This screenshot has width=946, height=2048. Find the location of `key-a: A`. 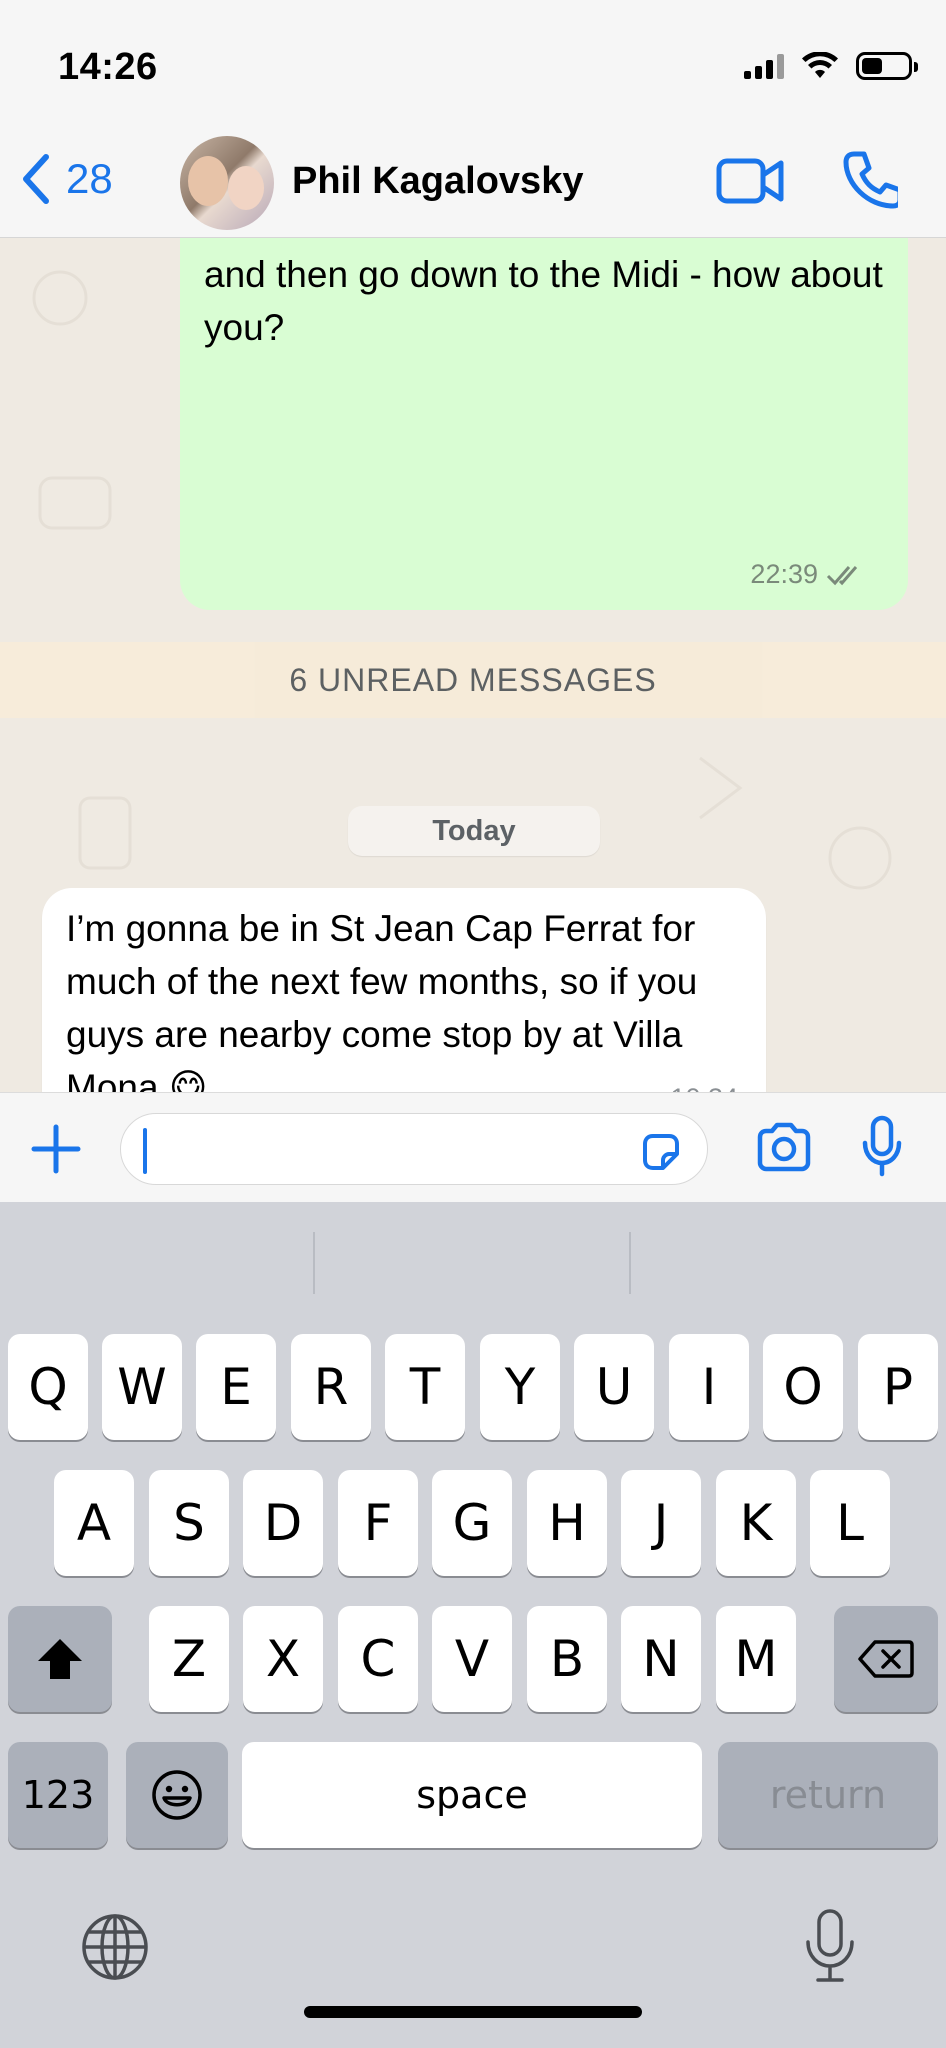

key-a: A is located at coordinates (94, 1523).